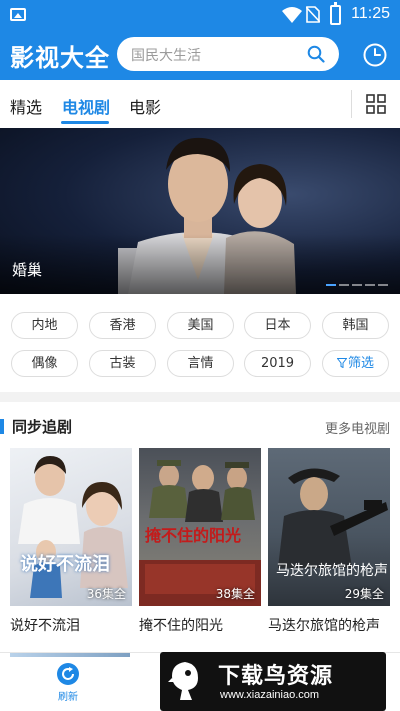 Image resolution: width=400 pixels, height=711 pixels. I want to click on show-card: 马迭尔旅馆的枪声 29集全 马迭尔旅馆的枪声, so click(329, 541).